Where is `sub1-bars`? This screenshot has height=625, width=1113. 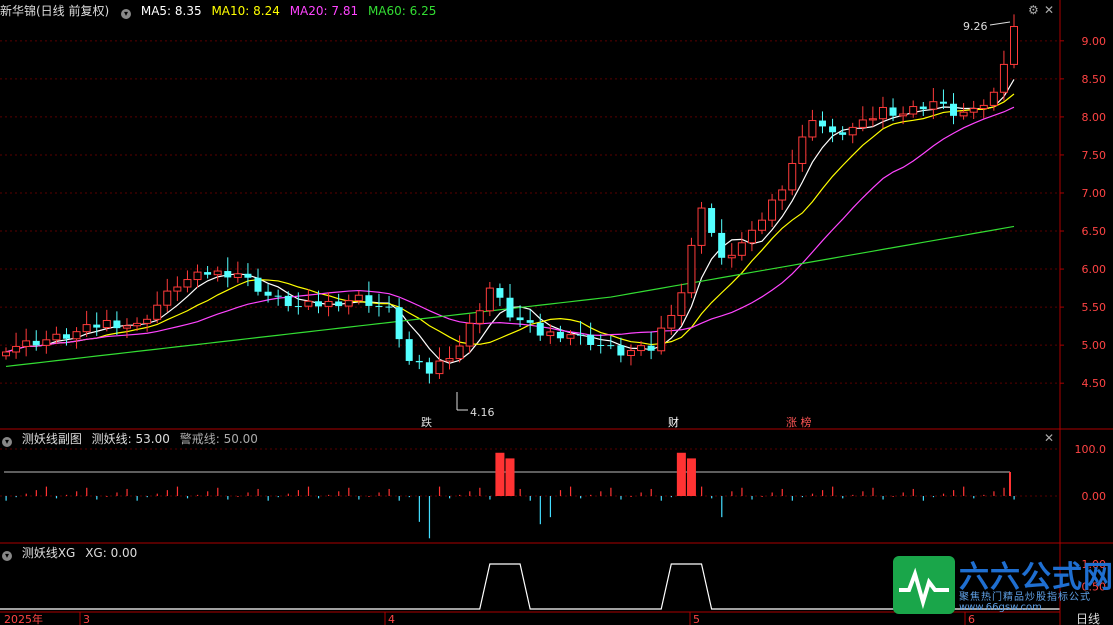 sub1-bars is located at coordinates (510, 495).